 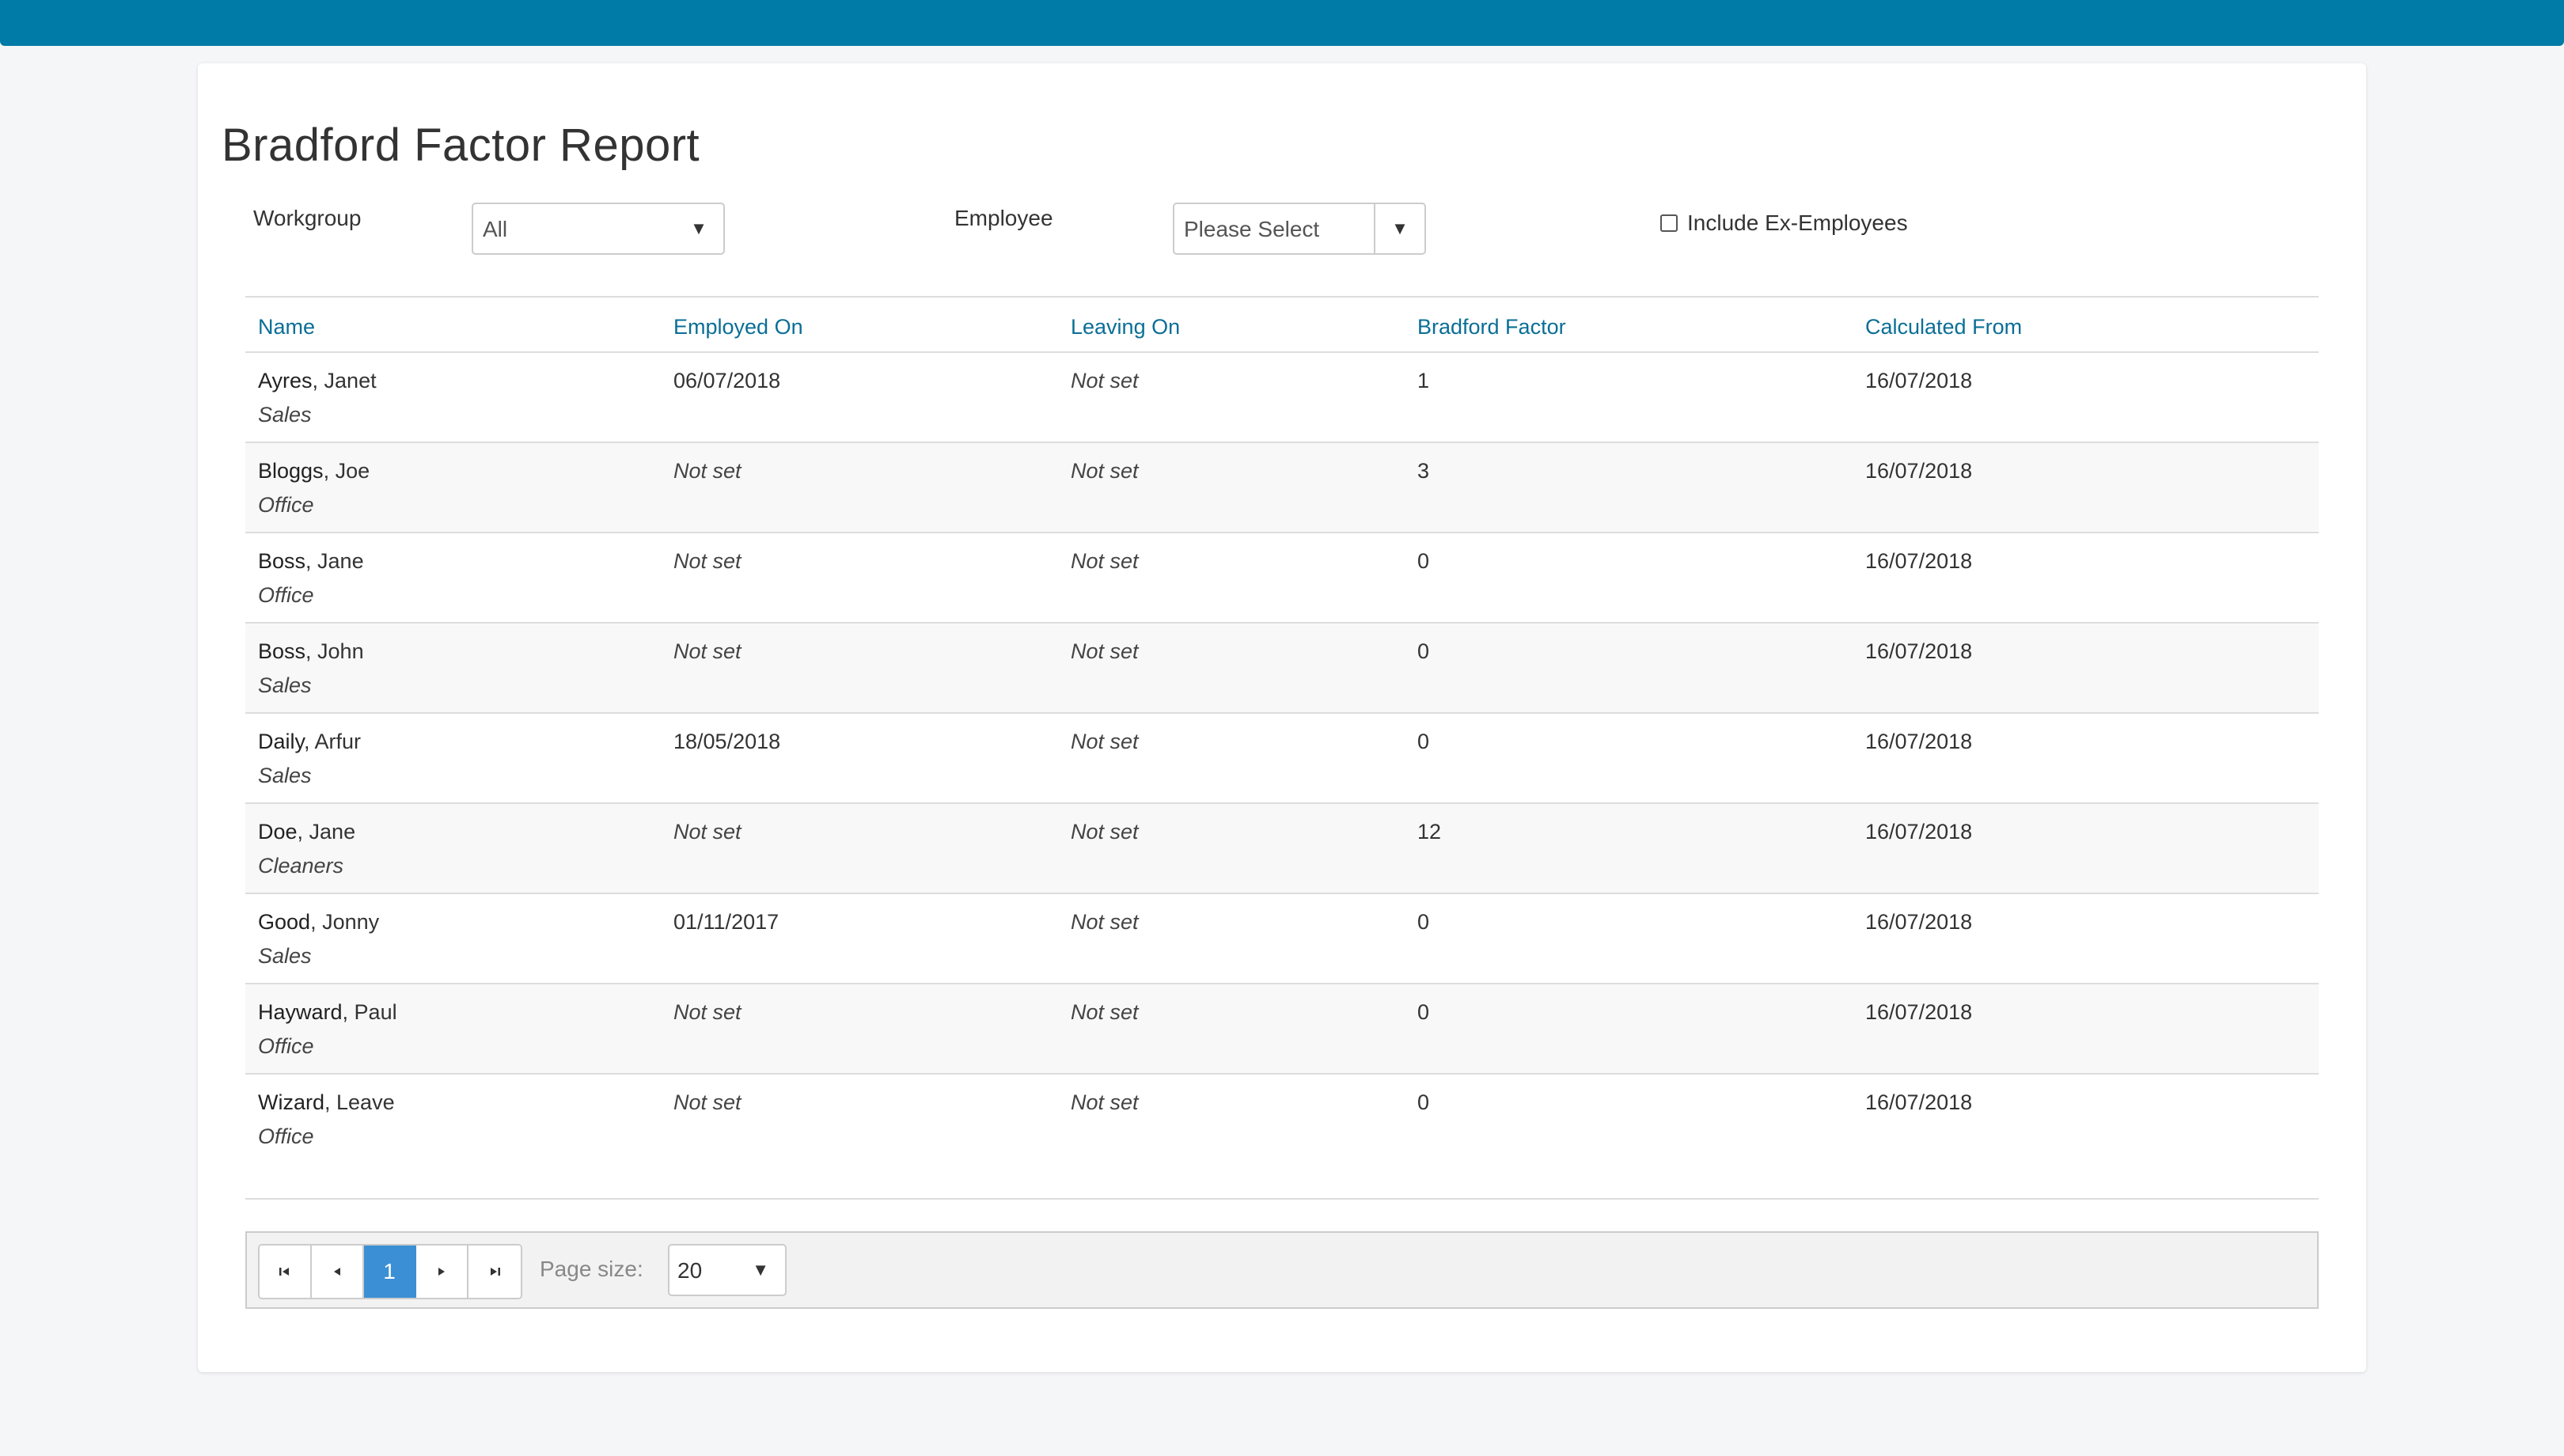 What do you see at coordinates (1282, 1199) in the screenshot?
I see `grid-bottom-divider` at bounding box center [1282, 1199].